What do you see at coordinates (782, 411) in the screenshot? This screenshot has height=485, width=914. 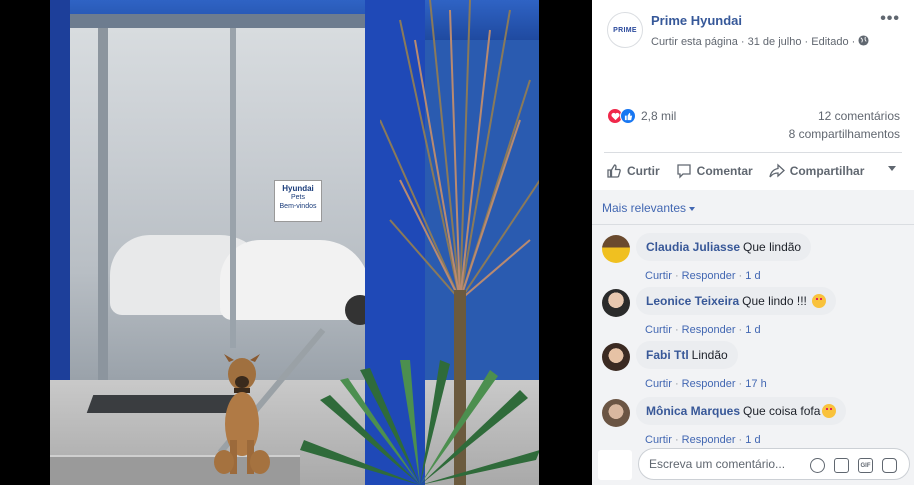 I see `comment-text: Que coisa fofa` at bounding box center [782, 411].